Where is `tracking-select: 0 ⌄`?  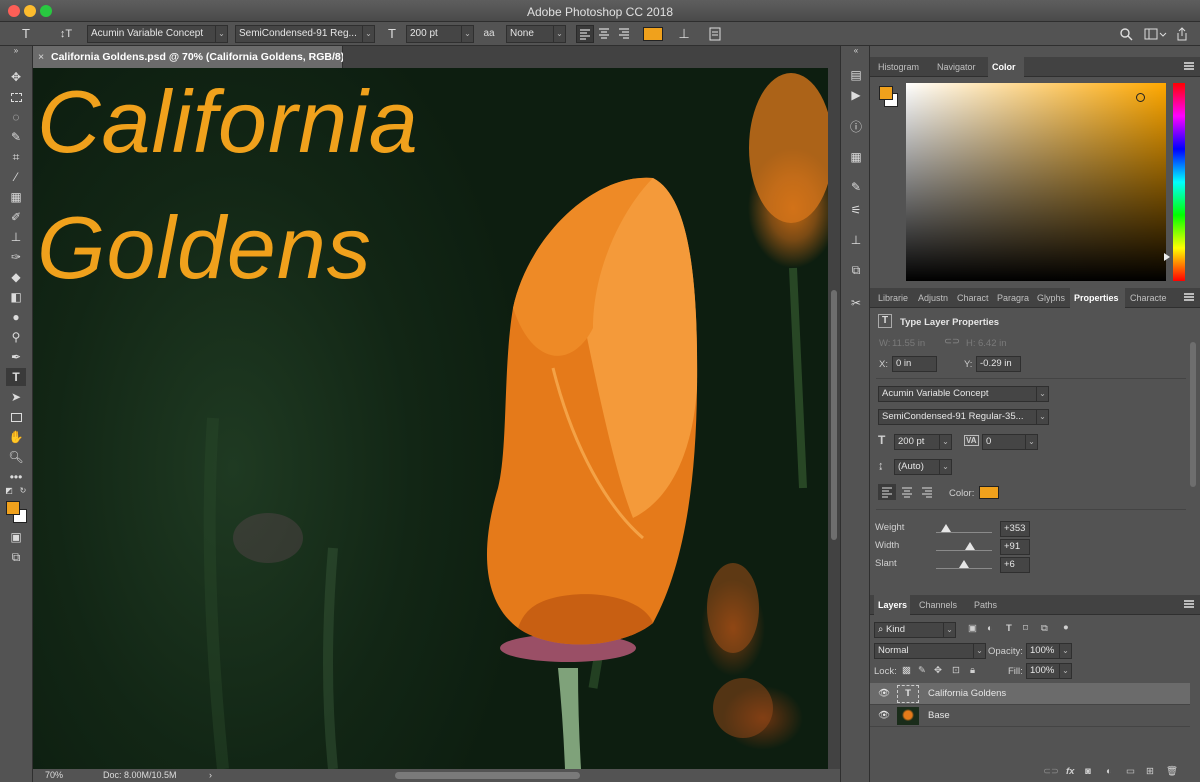
tracking-select: 0 ⌄ is located at coordinates (1010, 442).